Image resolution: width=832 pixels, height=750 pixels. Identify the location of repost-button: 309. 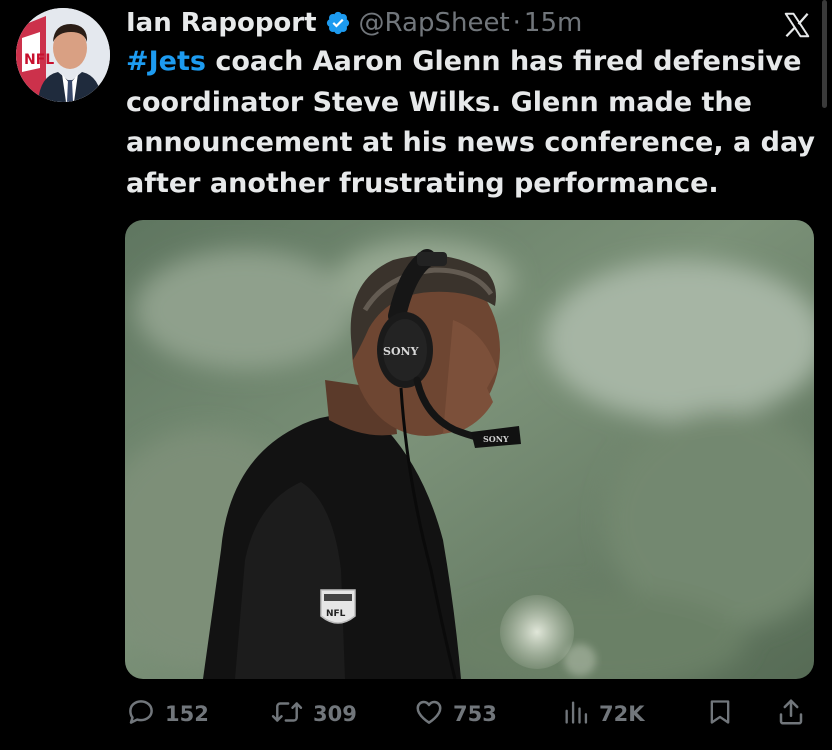
(313, 714).